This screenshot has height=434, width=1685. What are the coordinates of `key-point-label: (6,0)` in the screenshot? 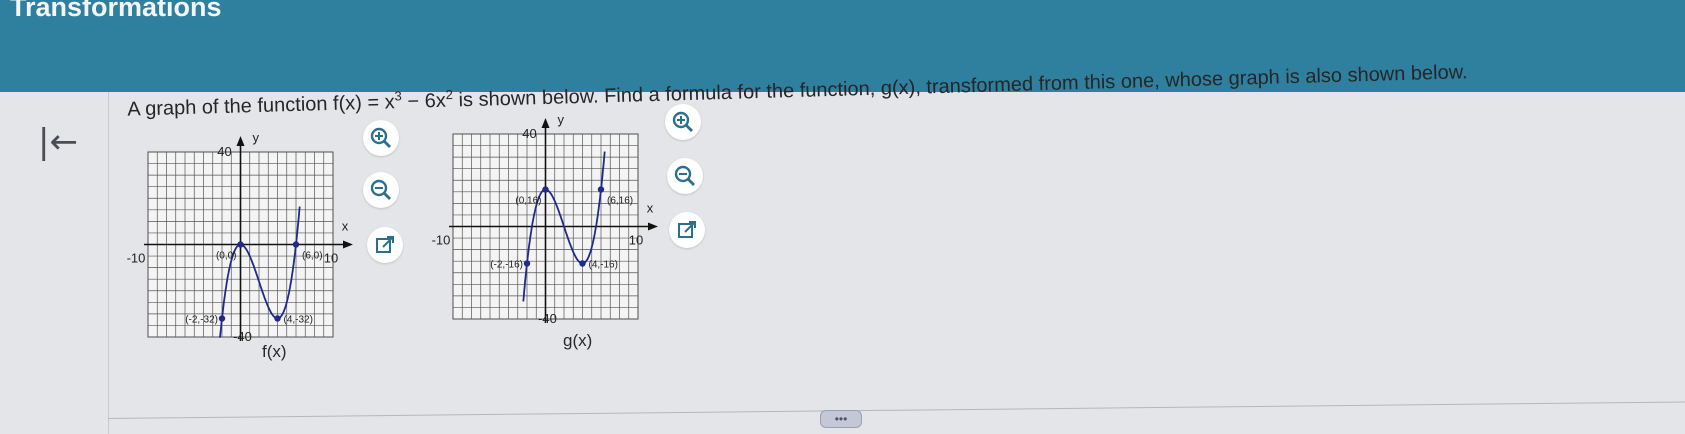 It's located at (312, 256).